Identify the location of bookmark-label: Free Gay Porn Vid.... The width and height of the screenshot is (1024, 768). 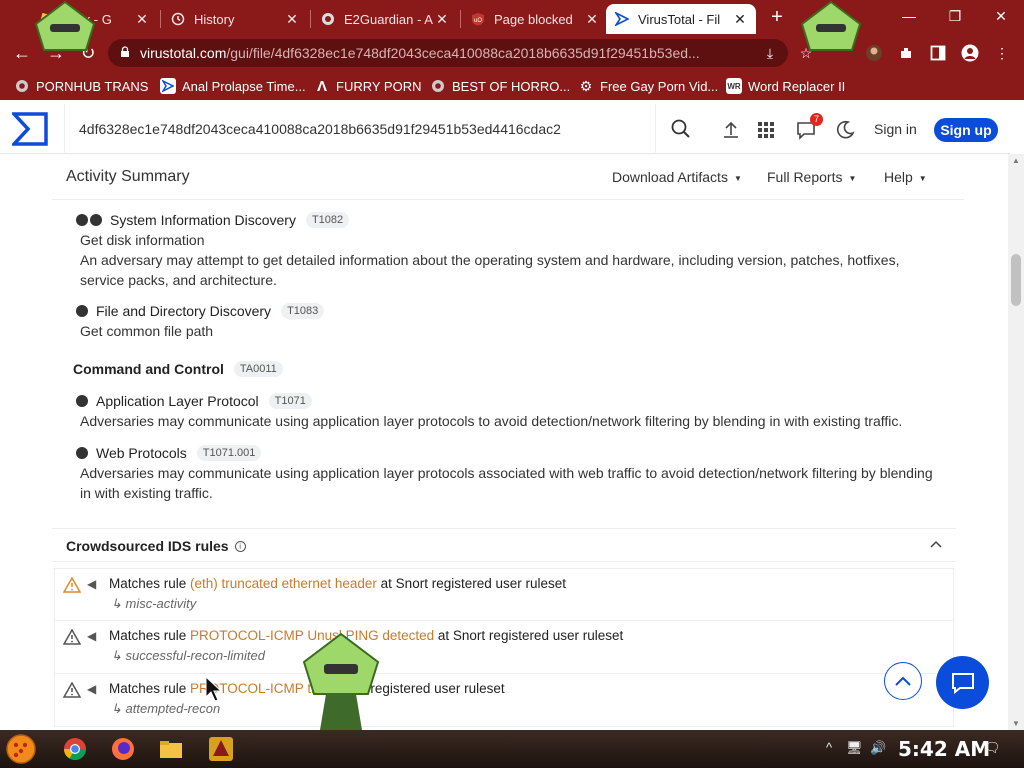
(659, 86).